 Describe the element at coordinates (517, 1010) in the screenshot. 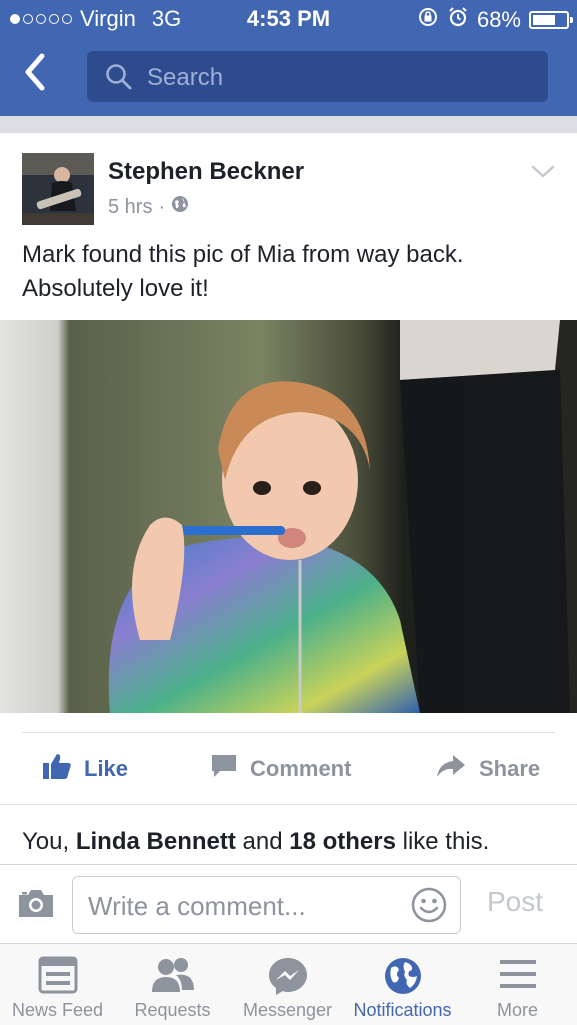

I see `tab-label: More` at that location.